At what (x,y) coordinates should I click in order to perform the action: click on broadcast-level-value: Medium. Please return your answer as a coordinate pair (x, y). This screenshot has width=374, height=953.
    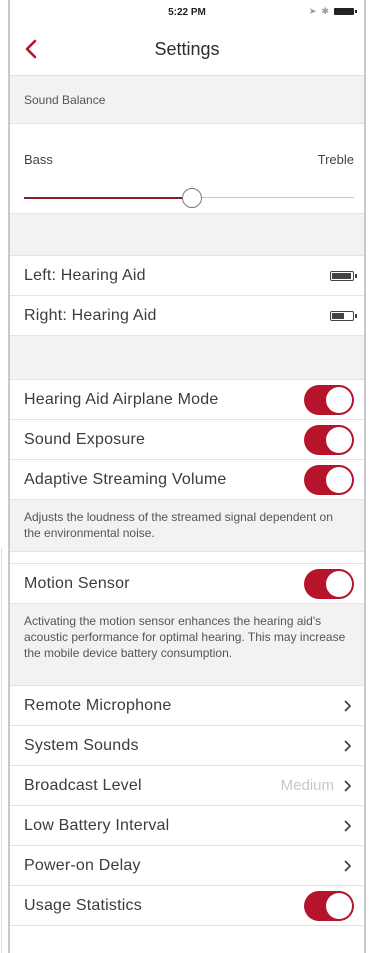
    Looking at the image, I should click on (307, 785).